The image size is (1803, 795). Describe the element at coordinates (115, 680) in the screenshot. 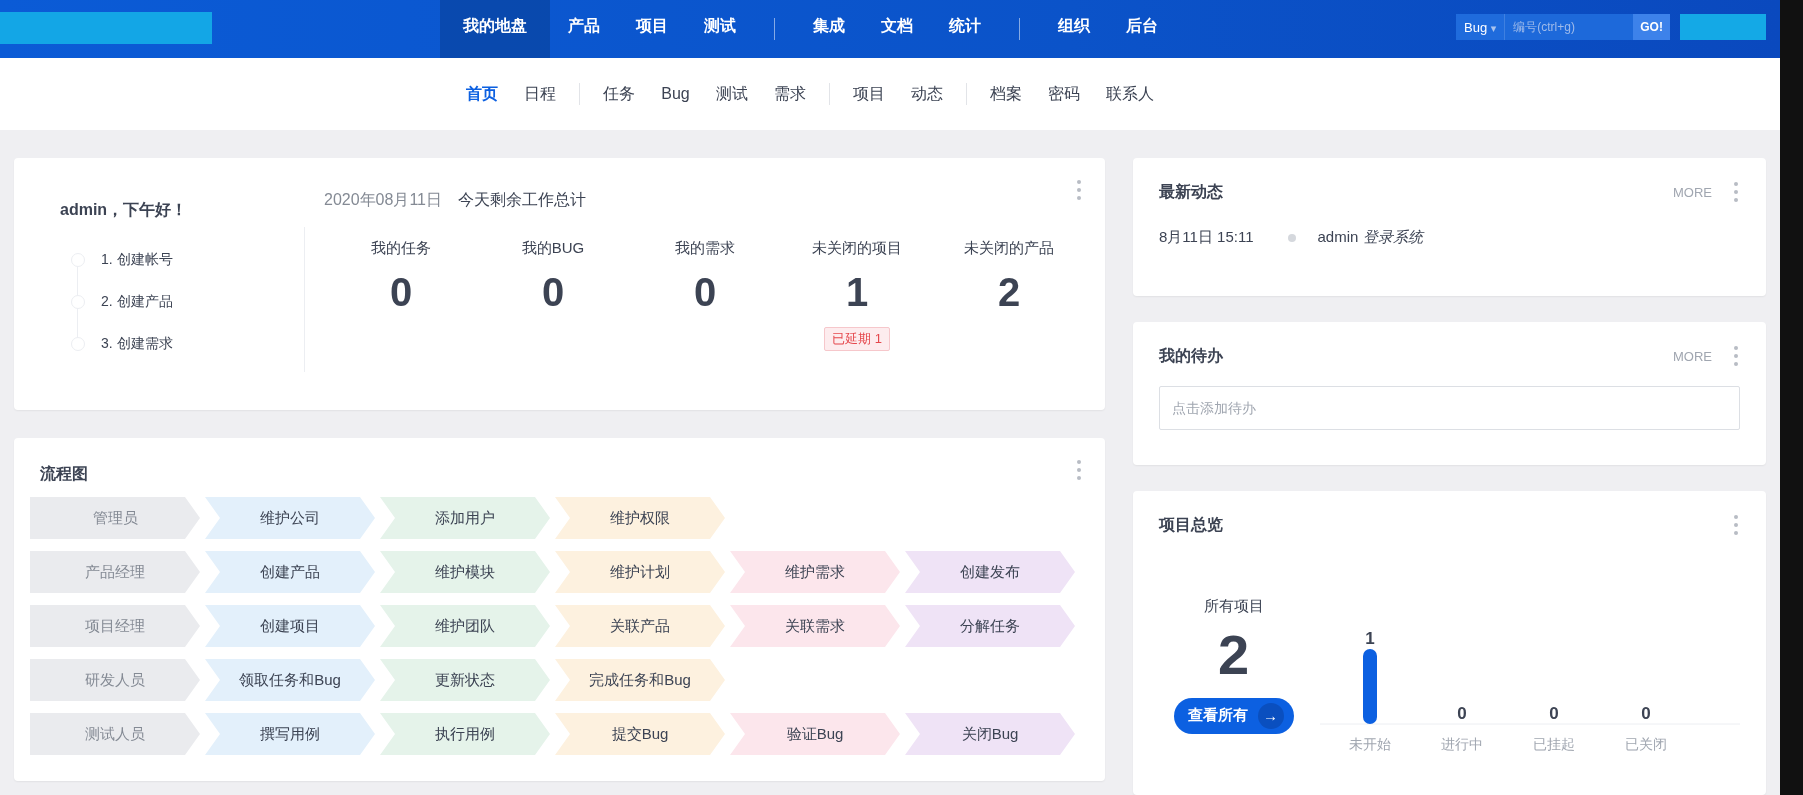

I see `role-step: 研发人员` at that location.